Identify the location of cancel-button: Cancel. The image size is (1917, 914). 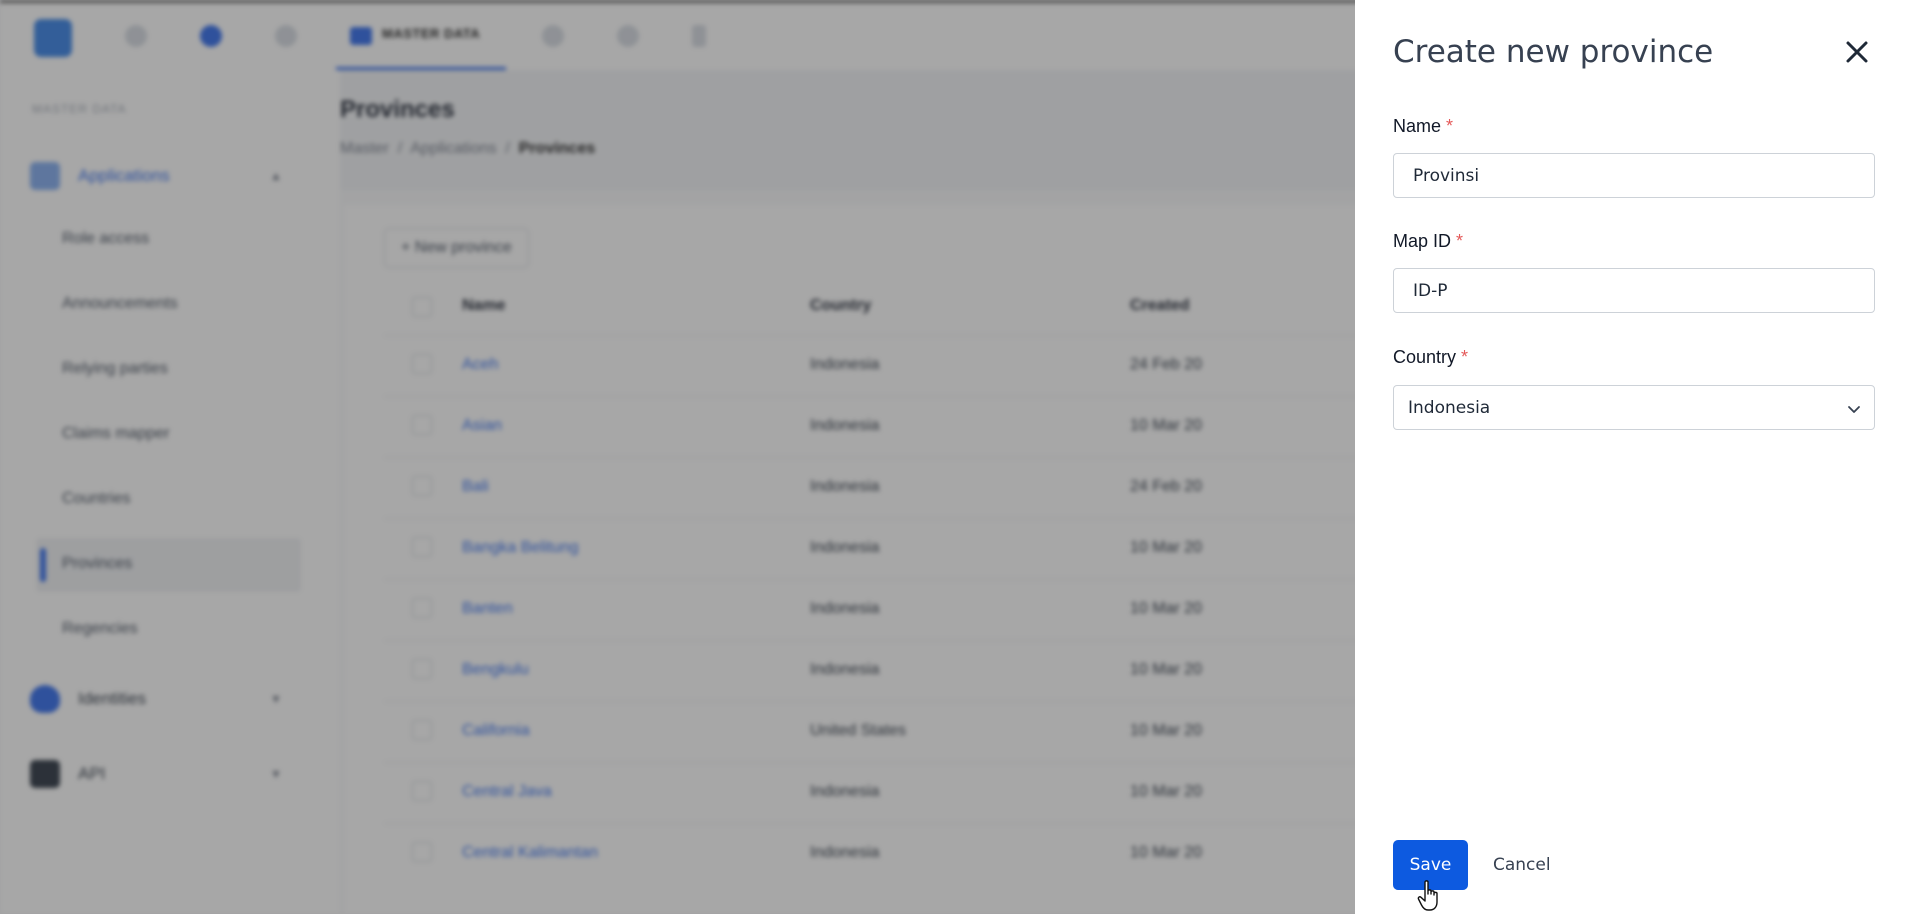
(1522, 865).